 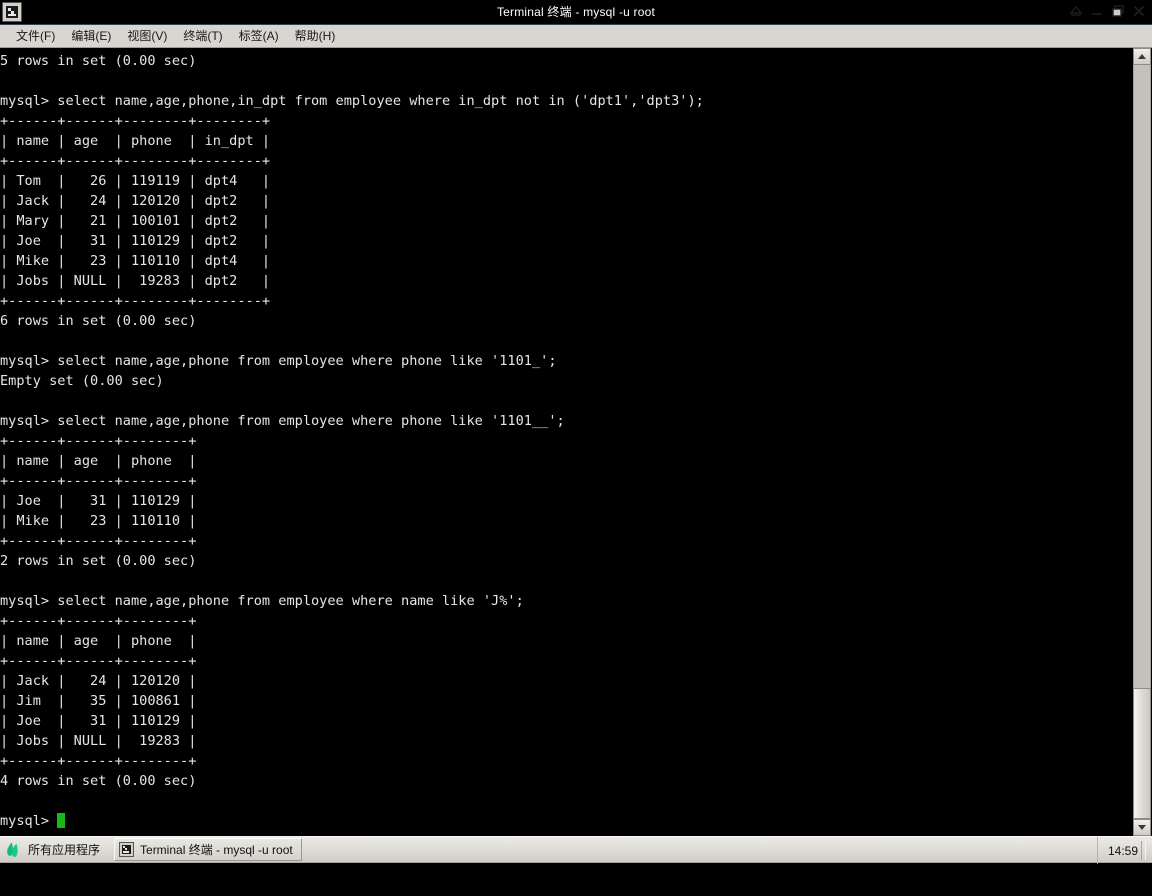 I want to click on minimize-button, so click(x=1097, y=12).